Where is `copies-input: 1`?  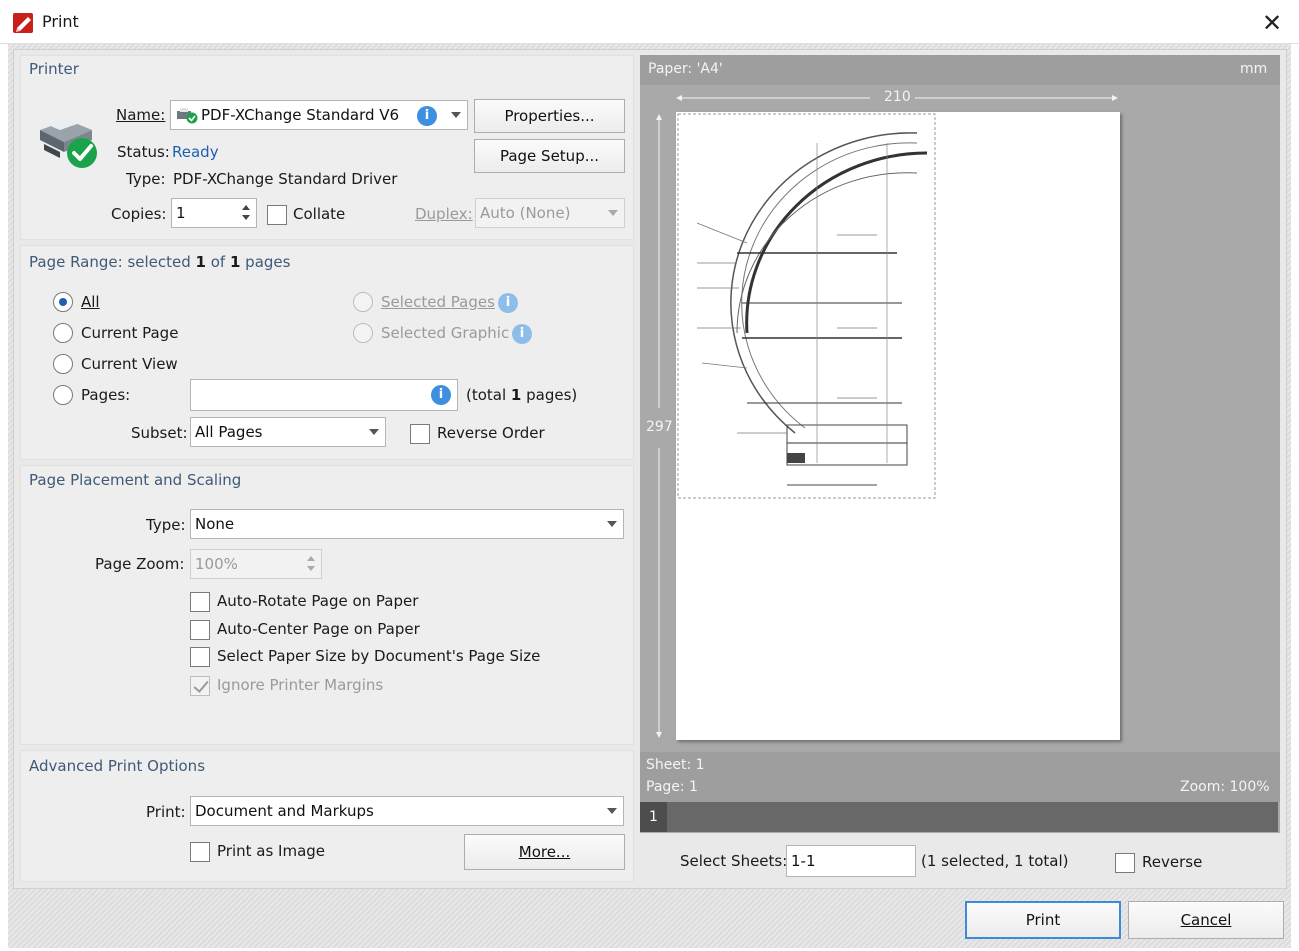
copies-input: 1 is located at coordinates (214, 213).